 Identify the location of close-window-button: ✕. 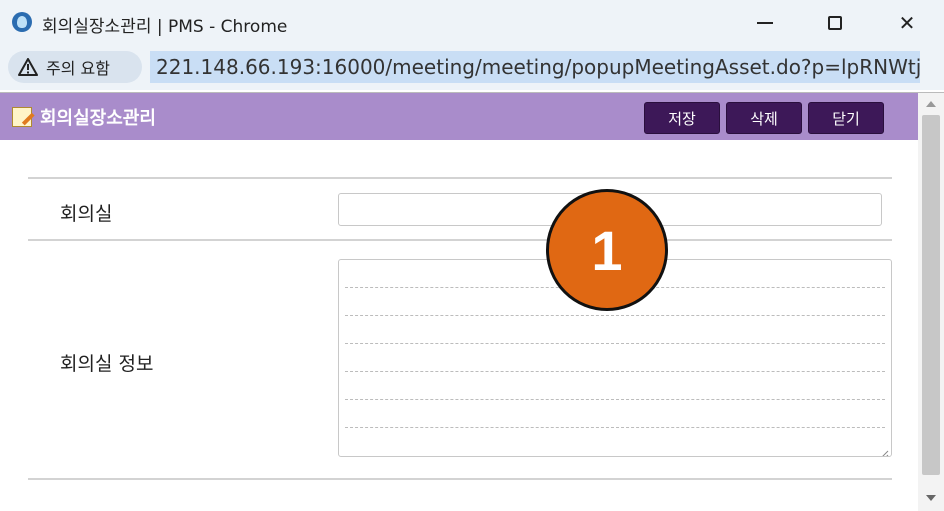
(907, 23).